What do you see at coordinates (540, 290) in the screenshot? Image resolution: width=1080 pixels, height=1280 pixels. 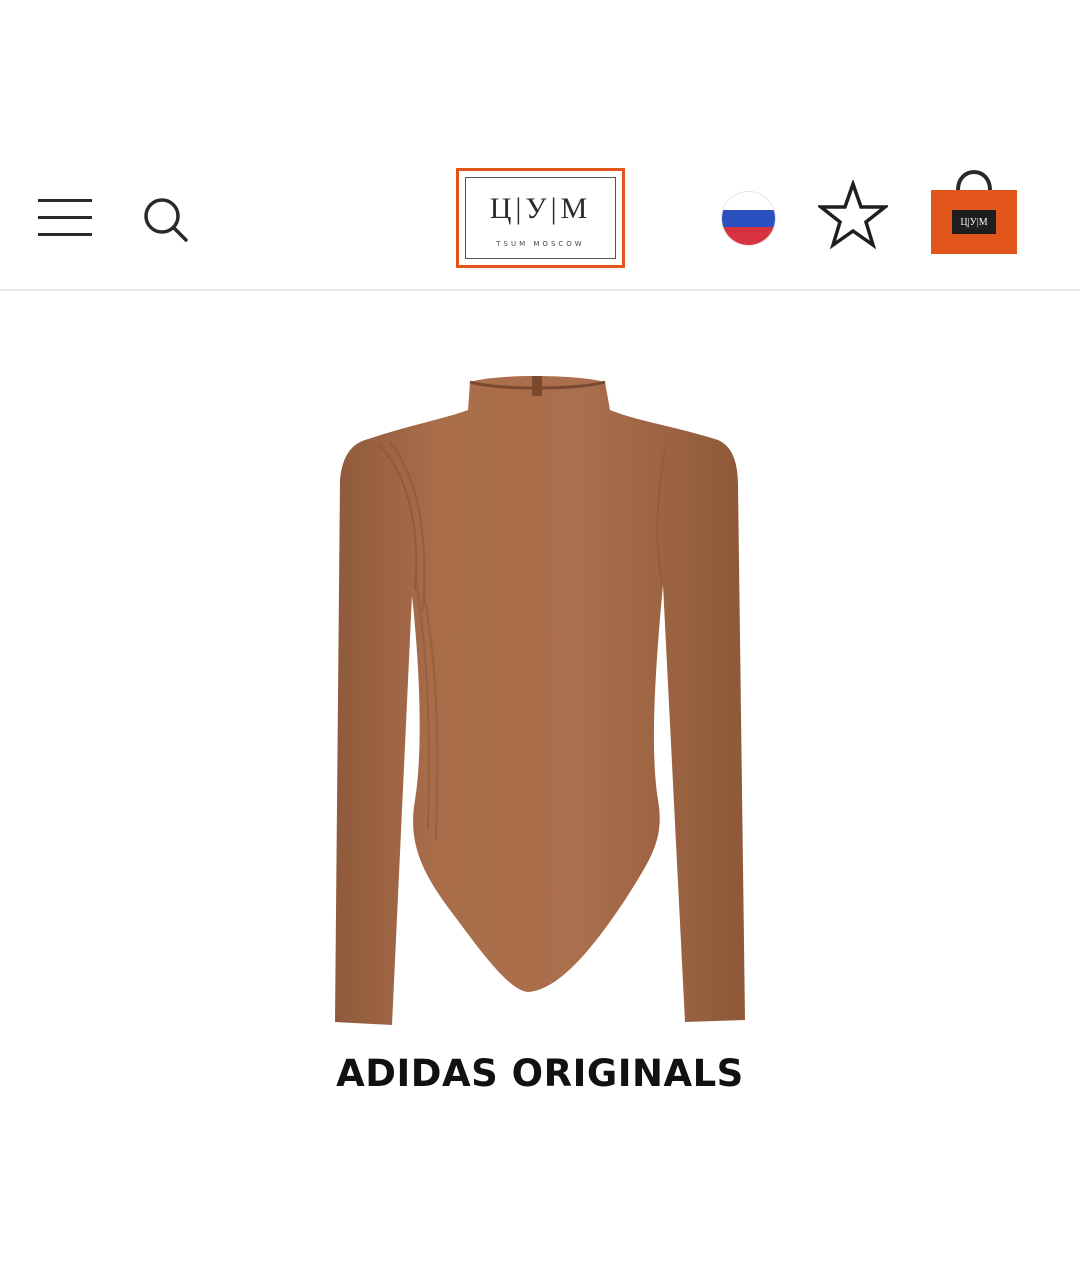 I see `header-divider` at bounding box center [540, 290].